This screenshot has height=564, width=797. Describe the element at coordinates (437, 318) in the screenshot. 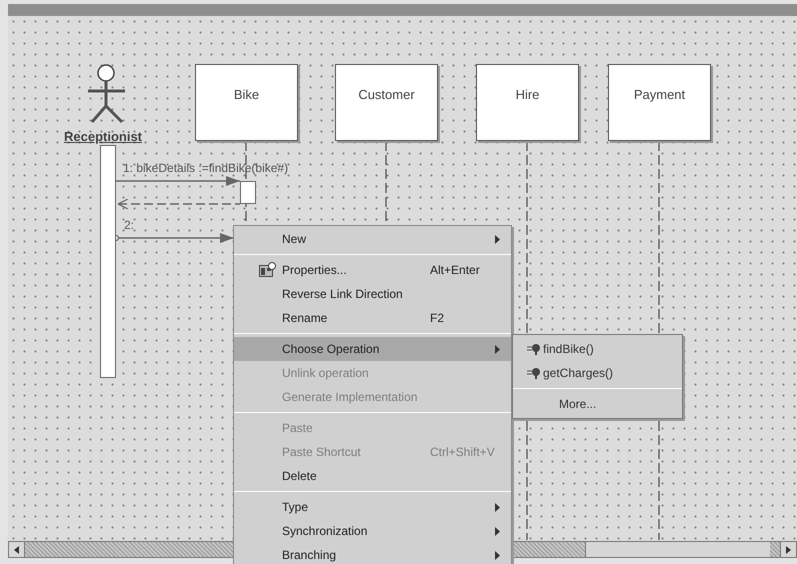

I see `shortcut-label: F2` at that location.